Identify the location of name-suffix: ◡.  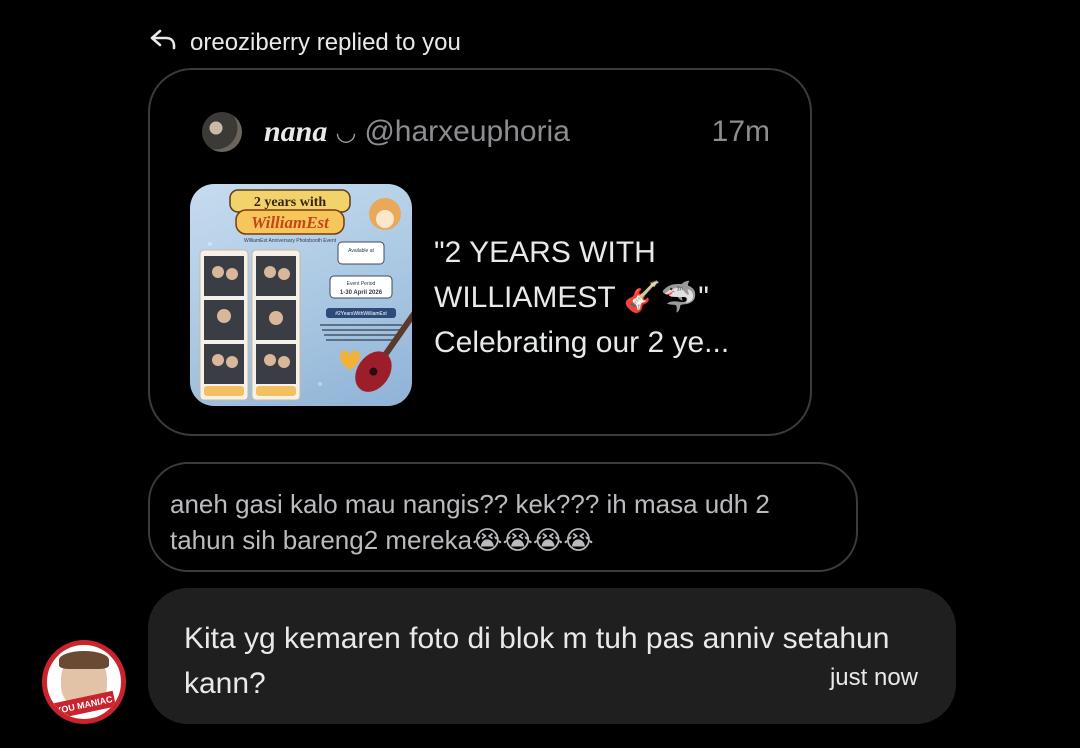
(346, 132).